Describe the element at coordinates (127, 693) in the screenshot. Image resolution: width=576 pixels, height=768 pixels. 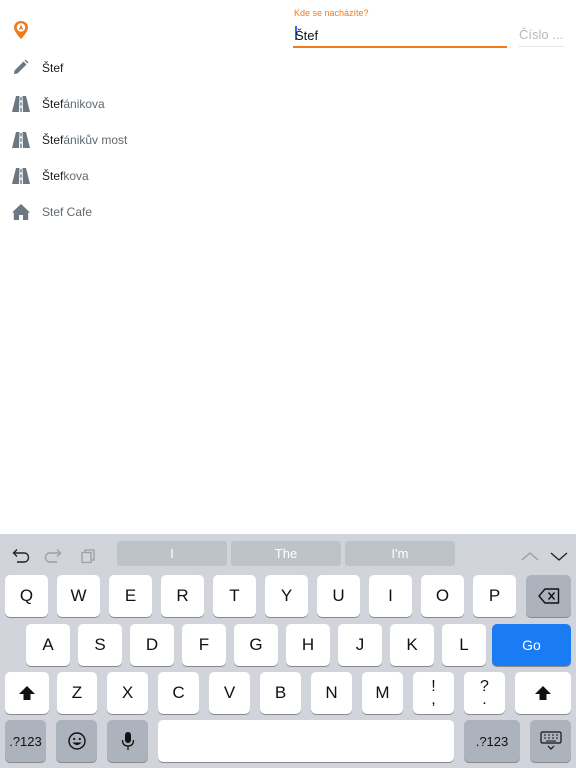
I see `key-x: X` at that location.